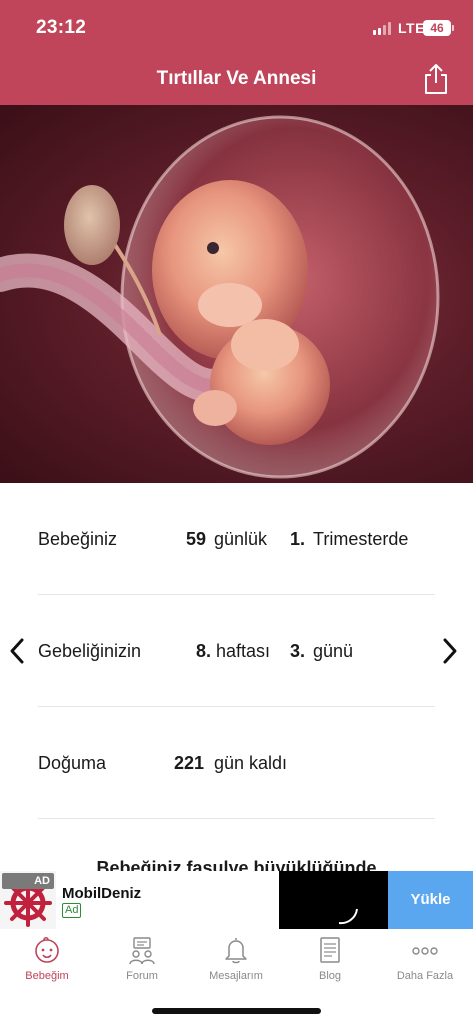 The height and width of the screenshot is (1024, 473). I want to click on trimester-label: Trimesterde, so click(361, 539).